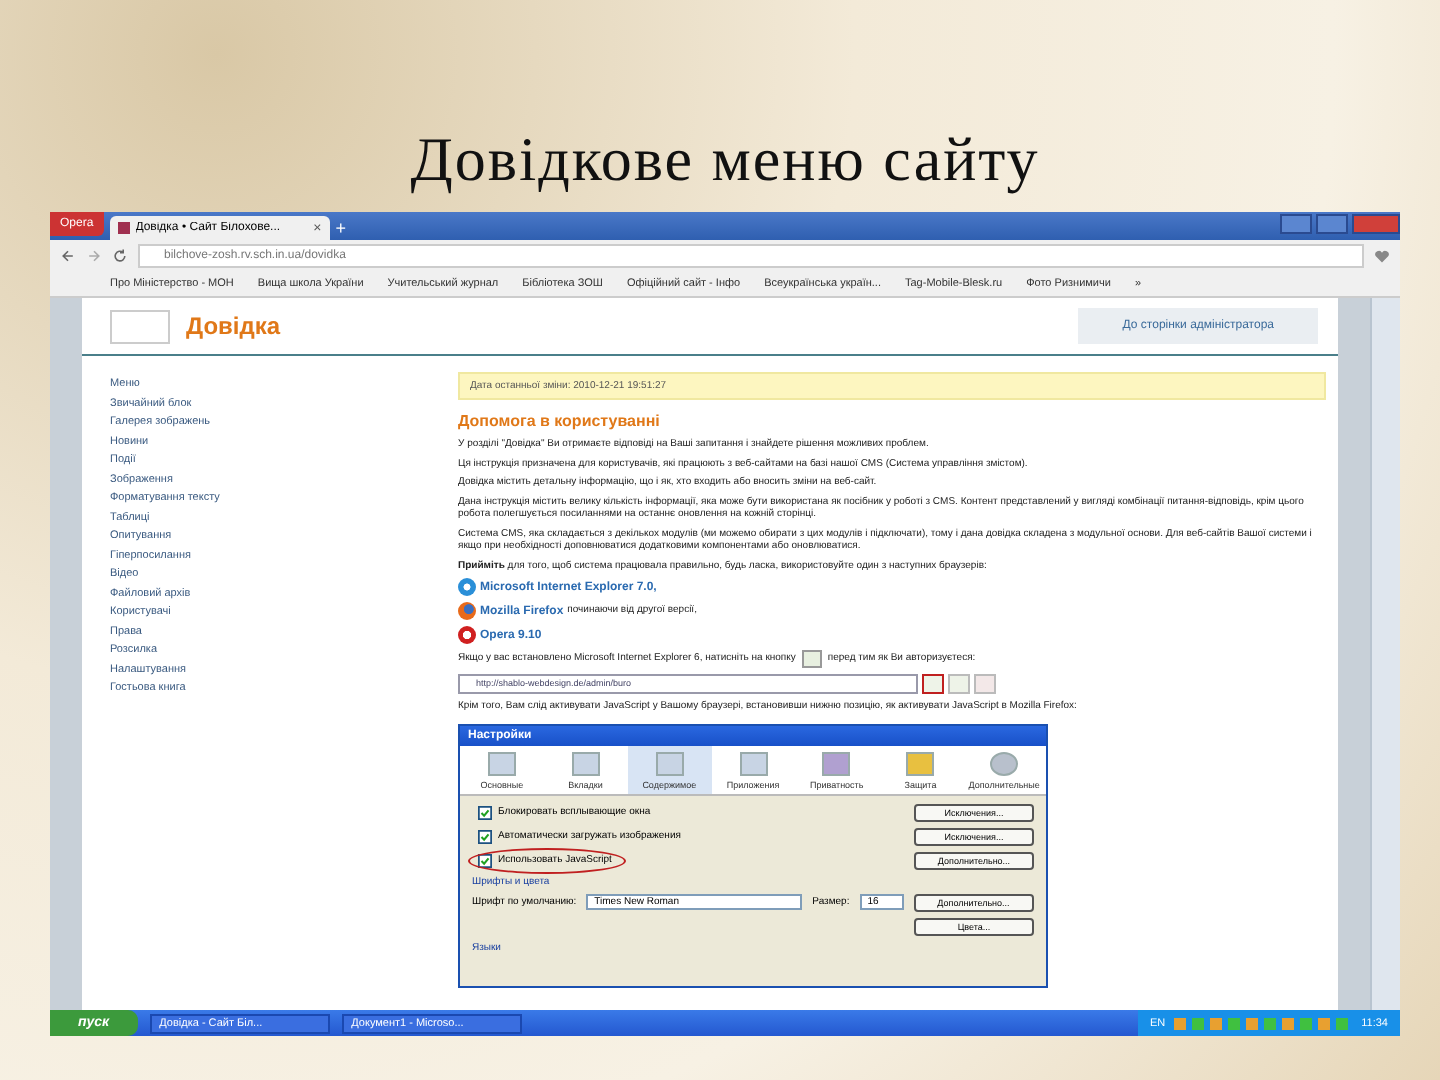  I want to click on page-icon, so click(123, 228).